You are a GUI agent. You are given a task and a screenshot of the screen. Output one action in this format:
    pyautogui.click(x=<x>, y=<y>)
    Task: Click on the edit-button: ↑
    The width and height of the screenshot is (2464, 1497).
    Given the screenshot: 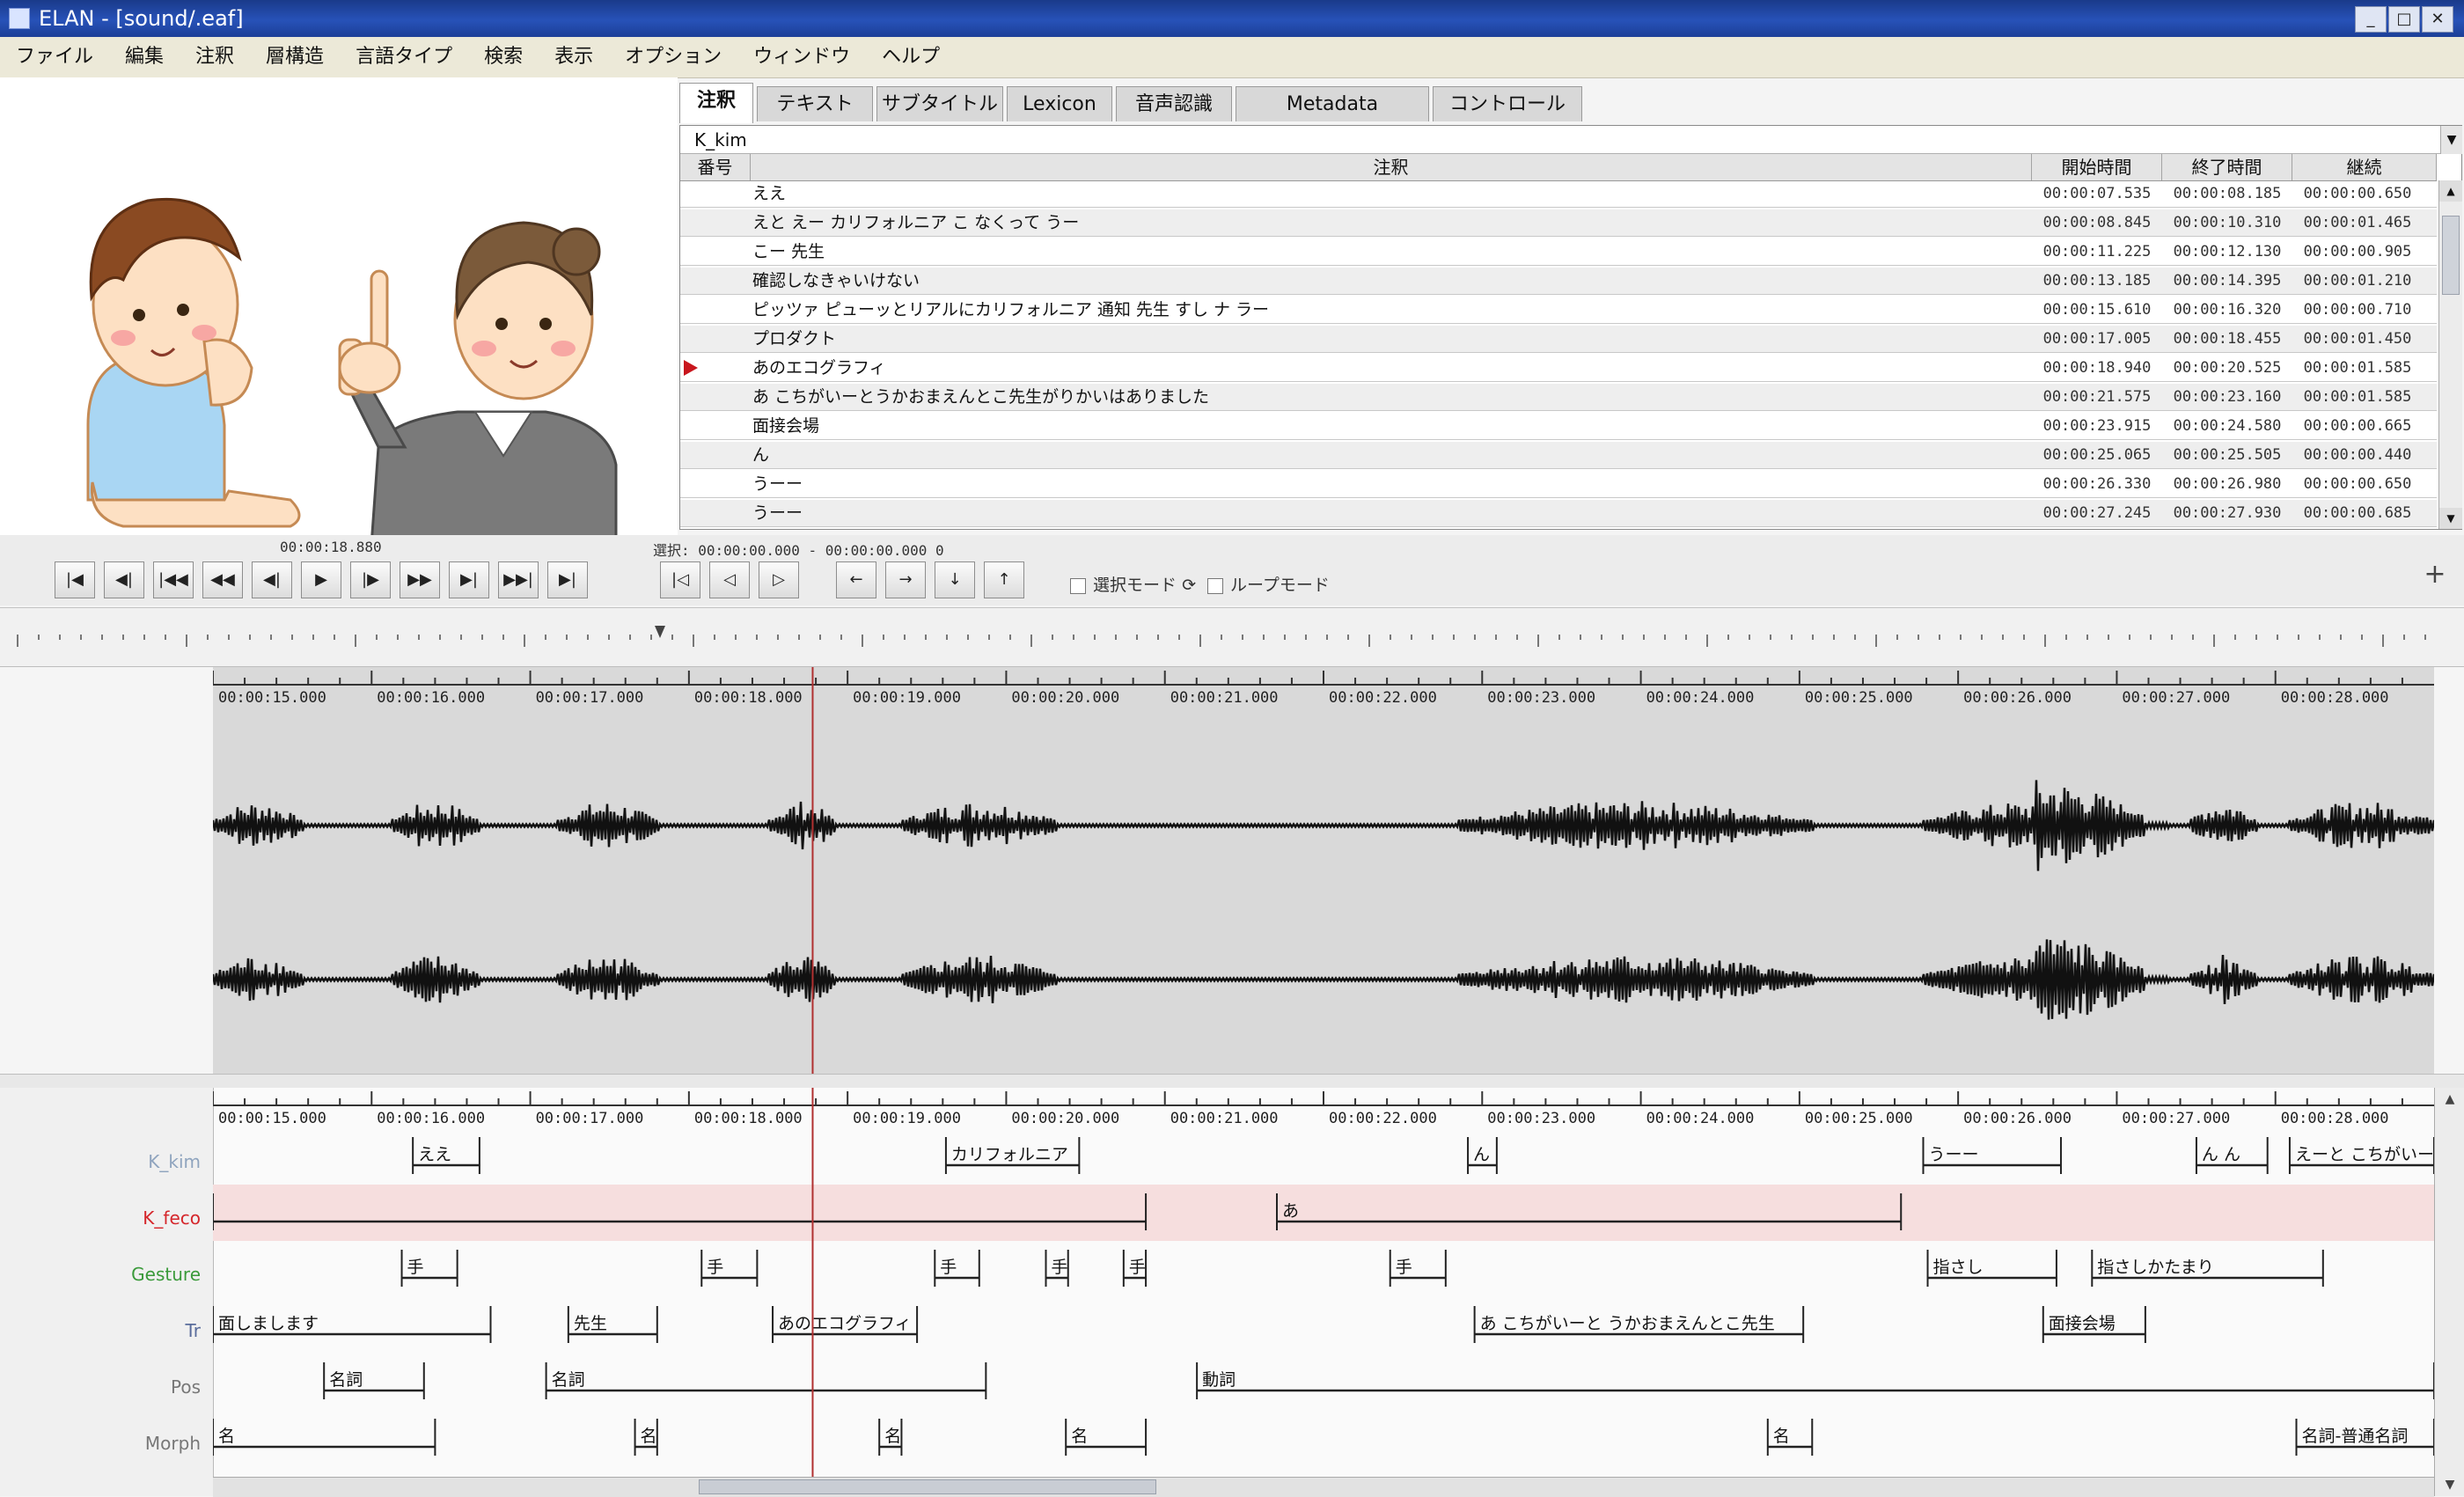 What is the action you would take?
    pyautogui.click(x=1004, y=579)
    